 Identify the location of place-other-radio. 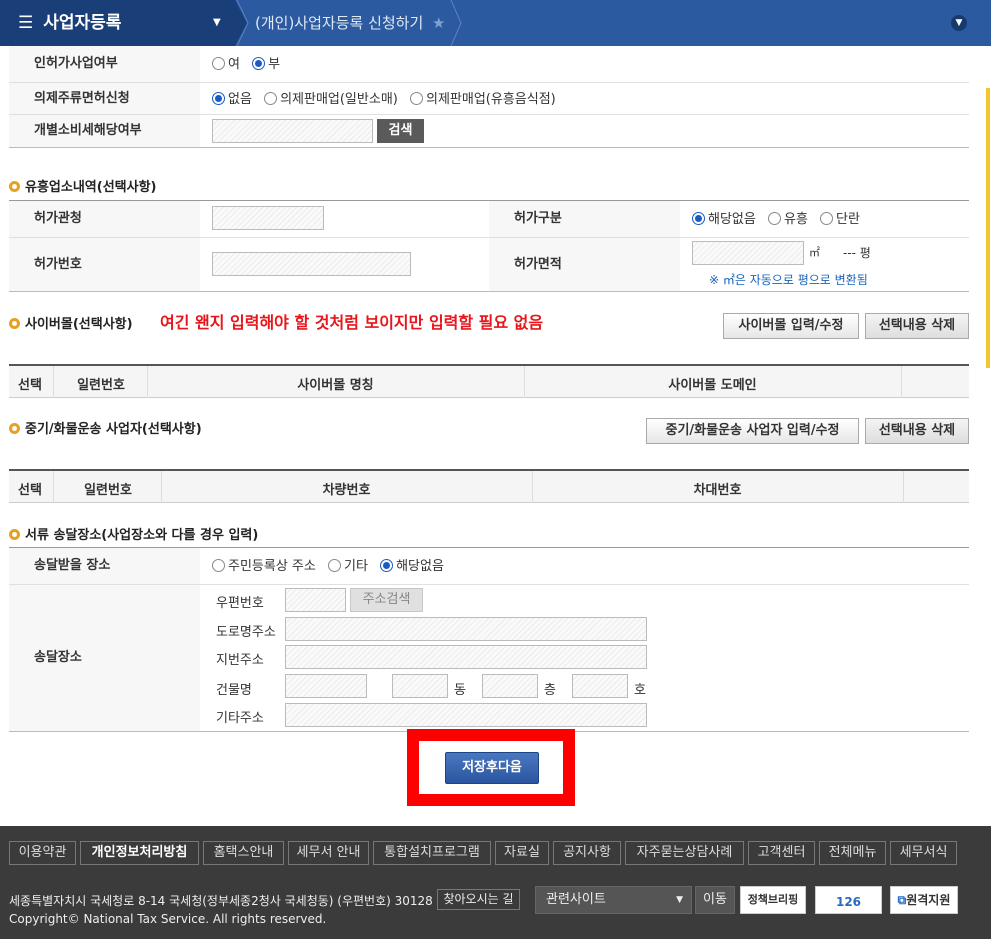
(334, 565).